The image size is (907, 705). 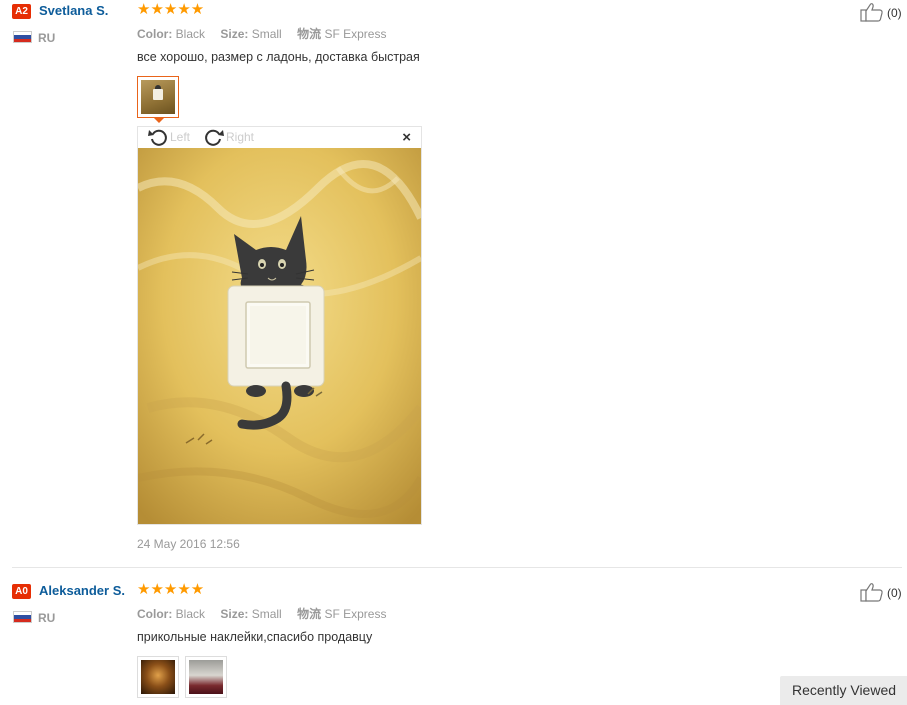 I want to click on rotate-right-icon, so click(x=214, y=137).